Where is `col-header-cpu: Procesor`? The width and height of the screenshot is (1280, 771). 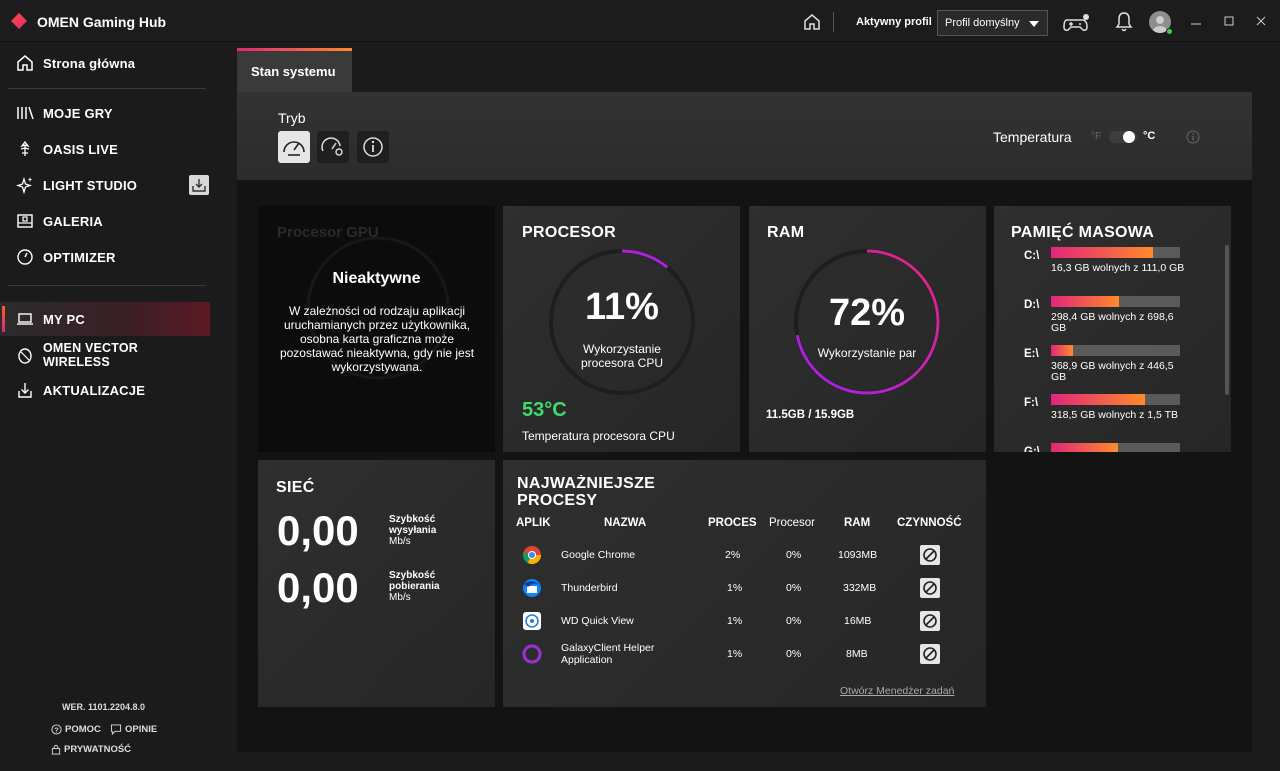 col-header-cpu: Procesor is located at coordinates (792, 523).